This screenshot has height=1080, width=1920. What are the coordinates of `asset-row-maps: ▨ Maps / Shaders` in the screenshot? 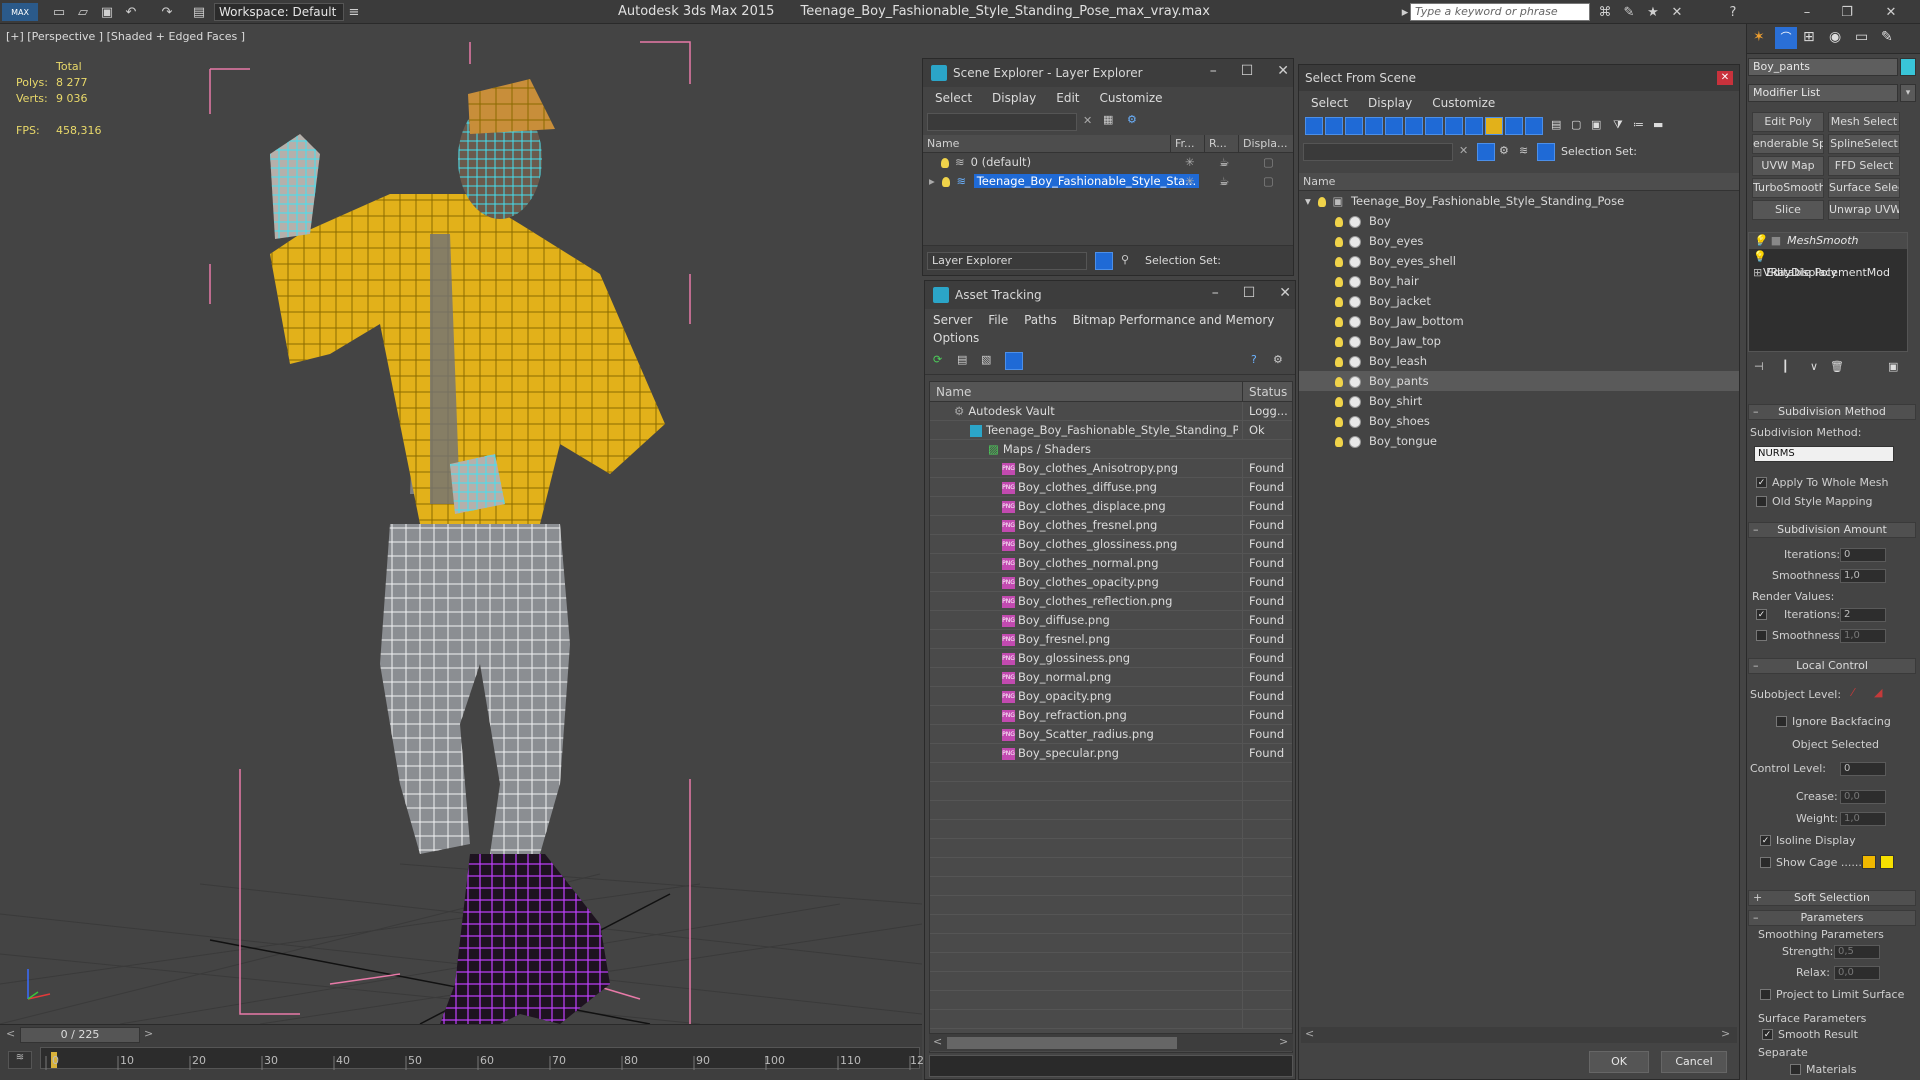 It's located at (1111, 449).